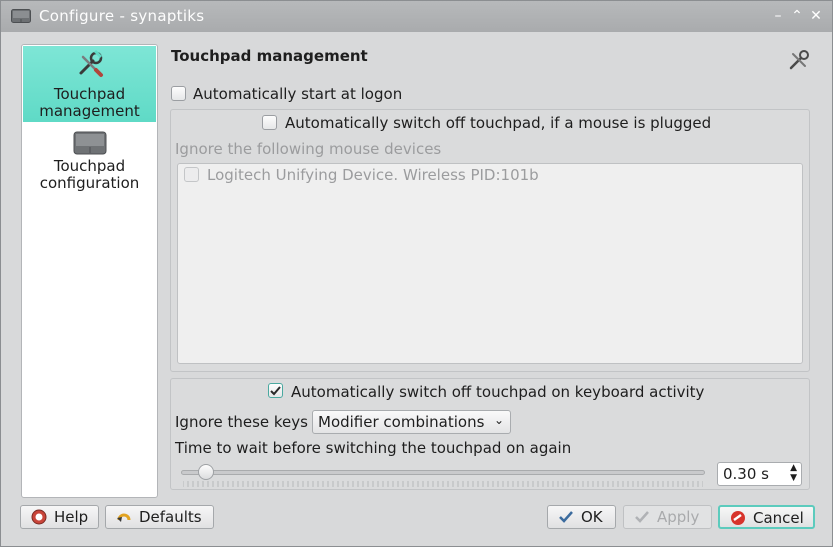 Image resolution: width=833 pixels, height=547 pixels. What do you see at coordinates (122, 16) in the screenshot?
I see `window-title: Configure - synaptiks` at bounding box center [122, 16].